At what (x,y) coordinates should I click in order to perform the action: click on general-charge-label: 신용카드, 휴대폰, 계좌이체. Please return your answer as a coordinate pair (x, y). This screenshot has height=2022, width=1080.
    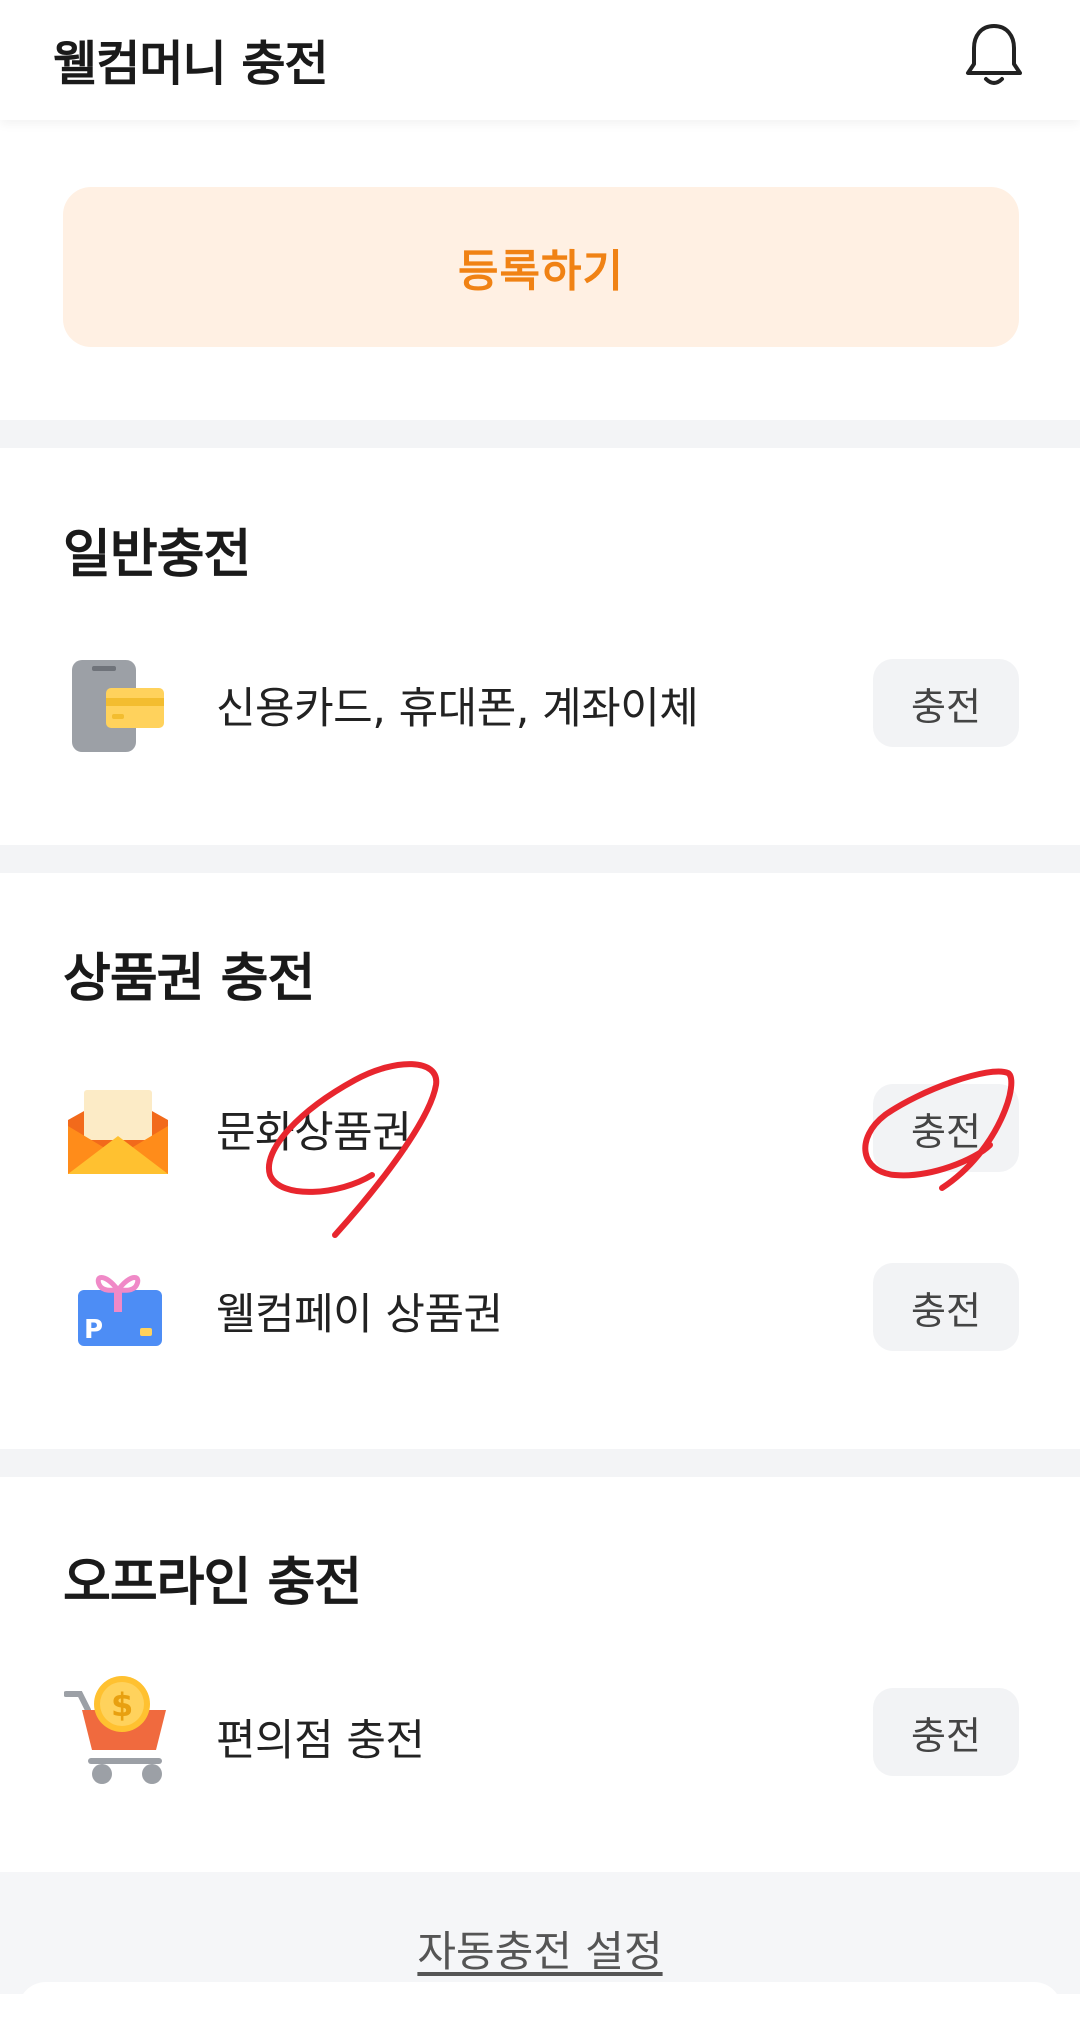
    Looking at the image, I should click on (457, 709).